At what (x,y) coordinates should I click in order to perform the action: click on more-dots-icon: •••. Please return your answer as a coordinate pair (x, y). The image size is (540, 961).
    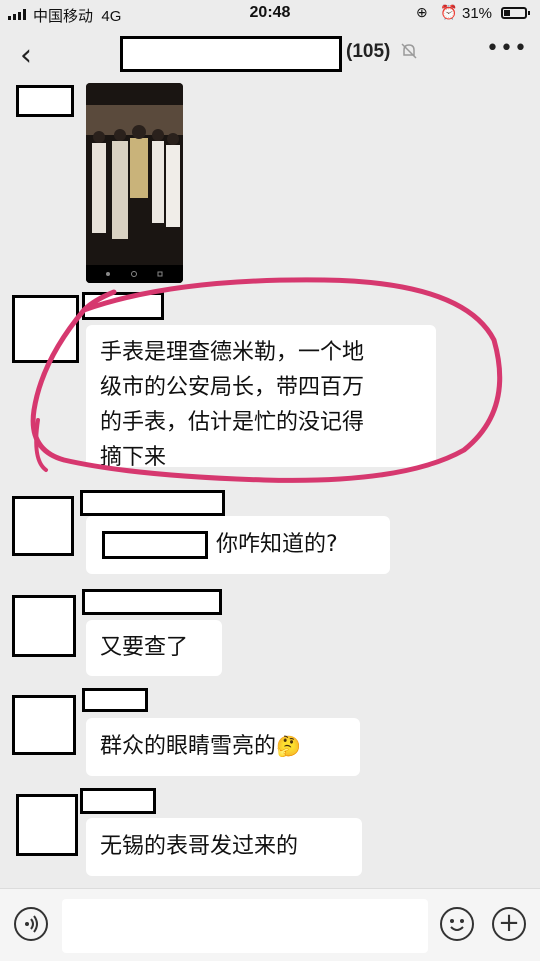
    Looking at the image, I should click on (507, 48).